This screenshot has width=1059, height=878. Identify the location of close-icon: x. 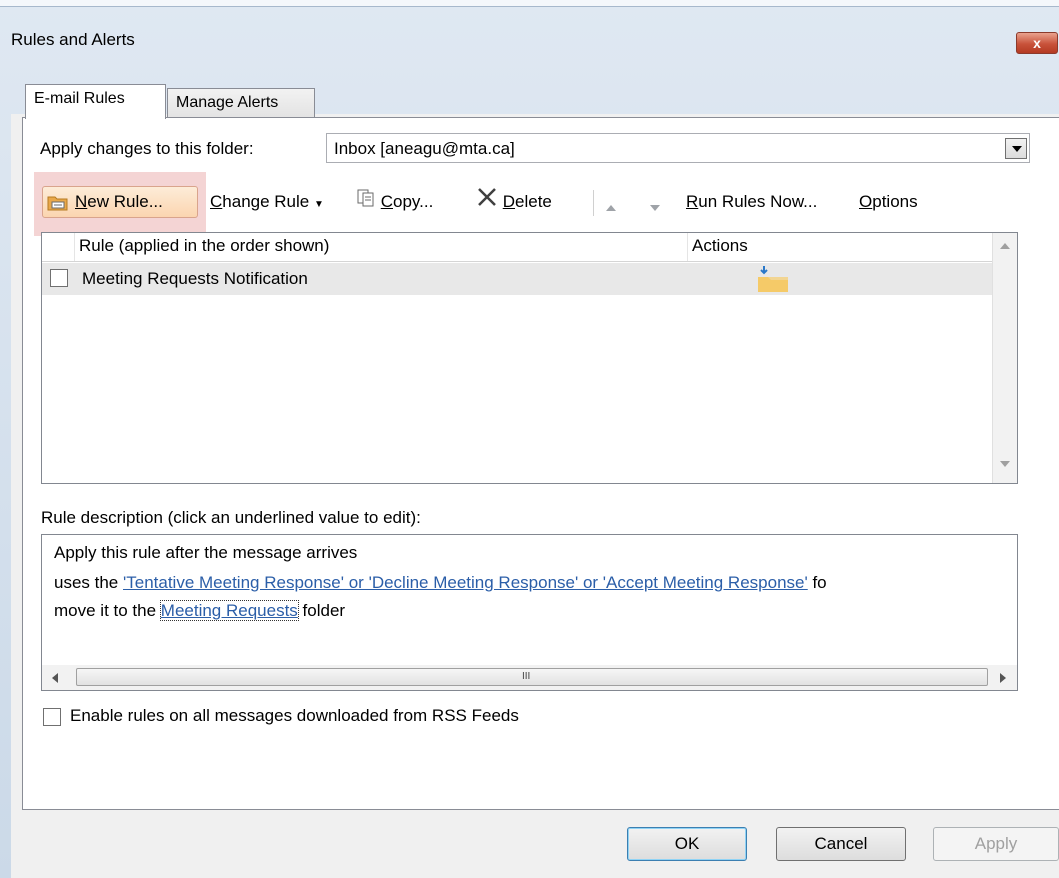
(1037, 43).